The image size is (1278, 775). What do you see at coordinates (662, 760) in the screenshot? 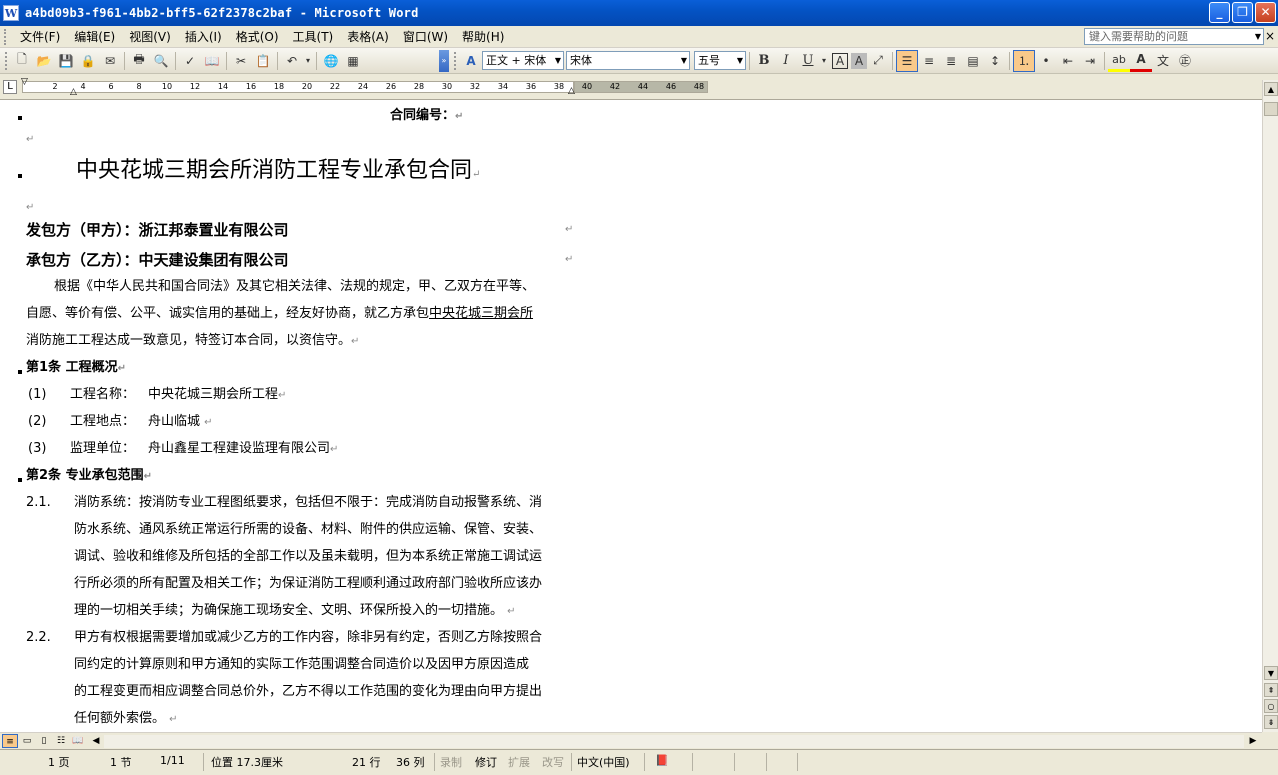
I see `spelling-status-icon: 📕` at bounding box center [662, 760].